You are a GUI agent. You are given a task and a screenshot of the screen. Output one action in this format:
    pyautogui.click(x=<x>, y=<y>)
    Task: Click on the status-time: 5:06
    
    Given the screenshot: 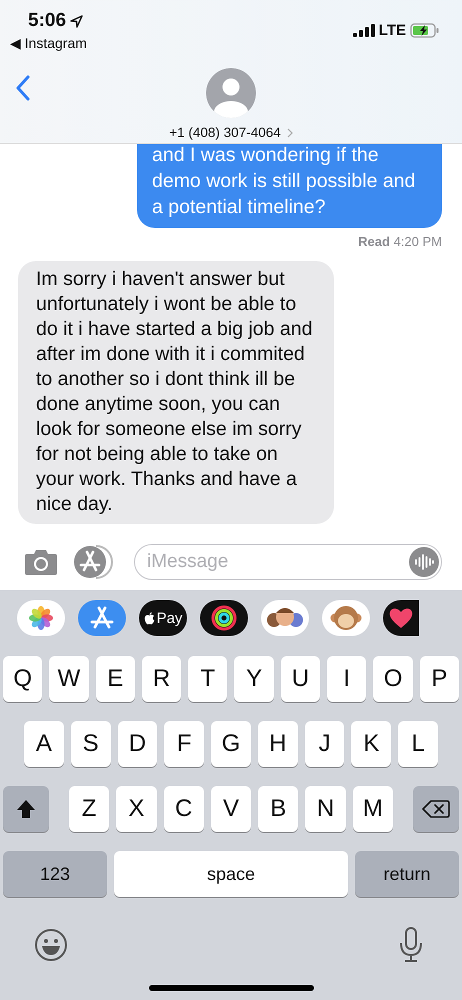 What is the action you would take?
    pyautogui.click(x=47, y=21)
    